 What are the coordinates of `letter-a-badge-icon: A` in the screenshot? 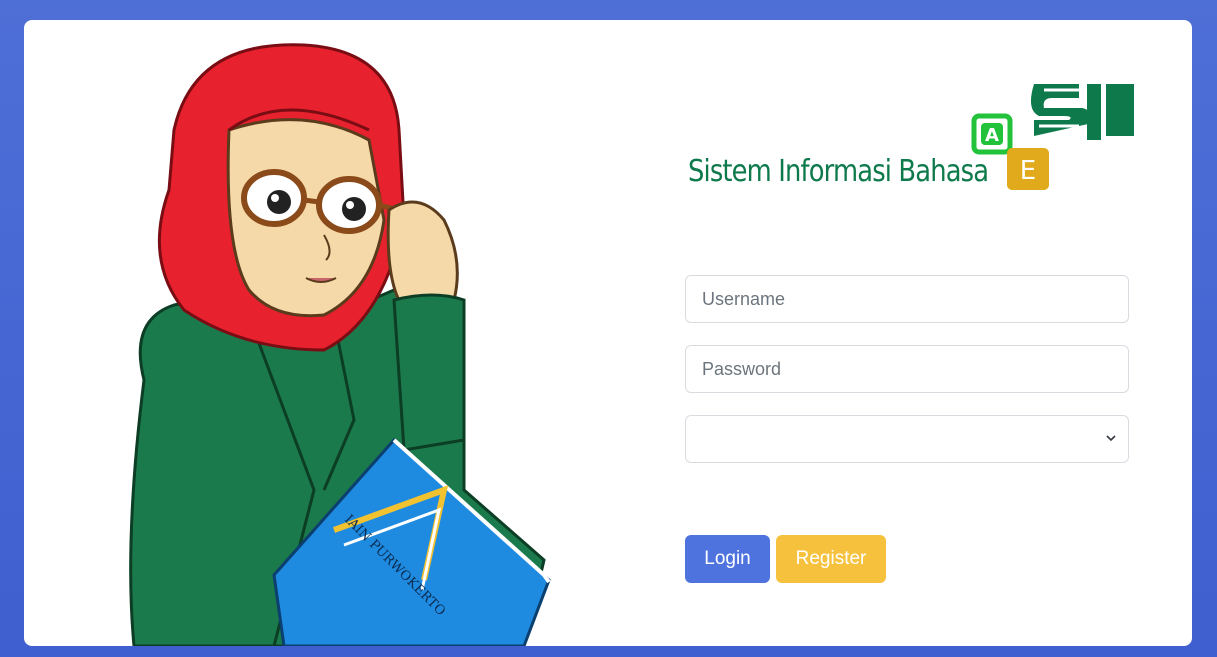 It's located at (992, 134).